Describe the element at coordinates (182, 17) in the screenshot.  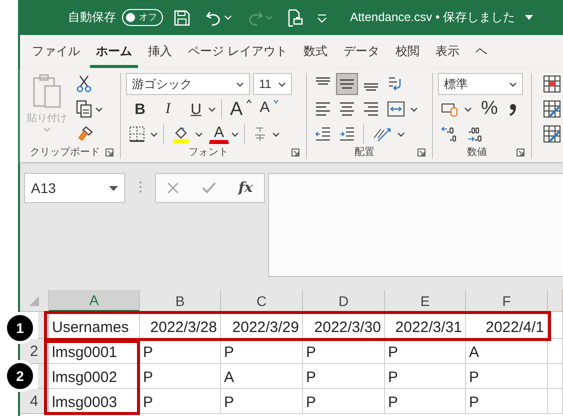
I see `save-icon` at that location.